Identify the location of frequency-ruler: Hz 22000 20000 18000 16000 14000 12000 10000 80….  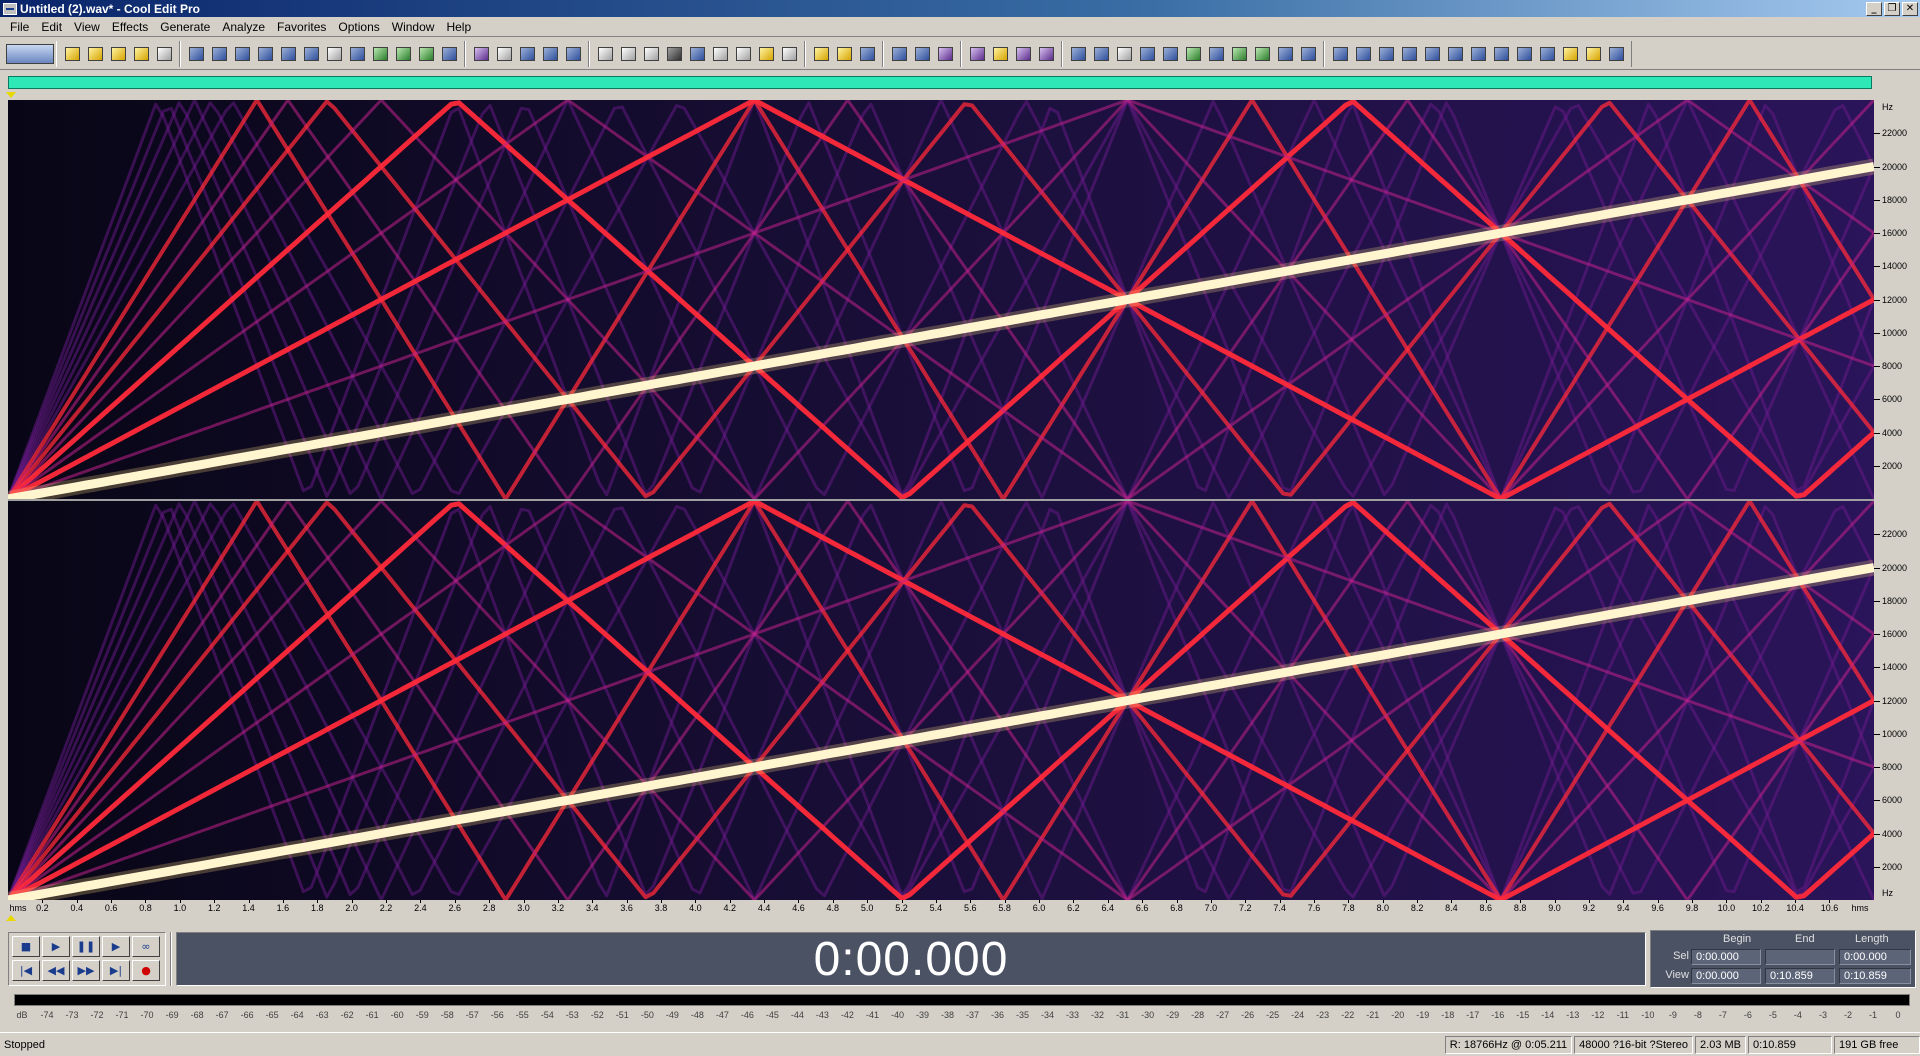
(1897, 500).